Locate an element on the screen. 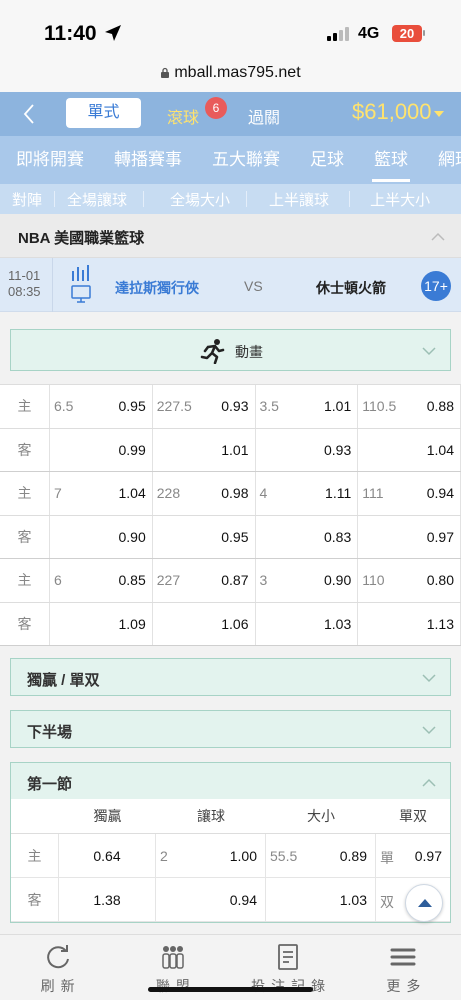 This screenshot has height=1000, width=461. table-header: 獨贏 讓球 大小 單双 is located at coordinates (230, 816).